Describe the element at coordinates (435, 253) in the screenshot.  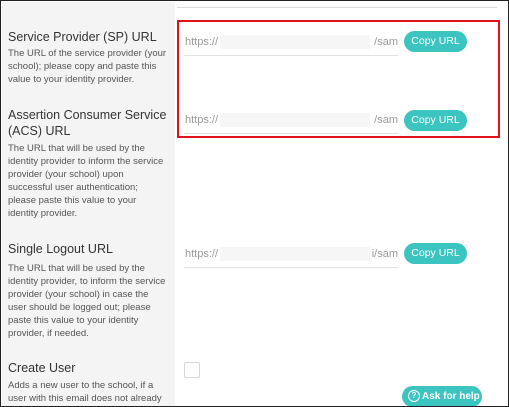
I see `copy-logout-url-button: Copy URL` at that location.